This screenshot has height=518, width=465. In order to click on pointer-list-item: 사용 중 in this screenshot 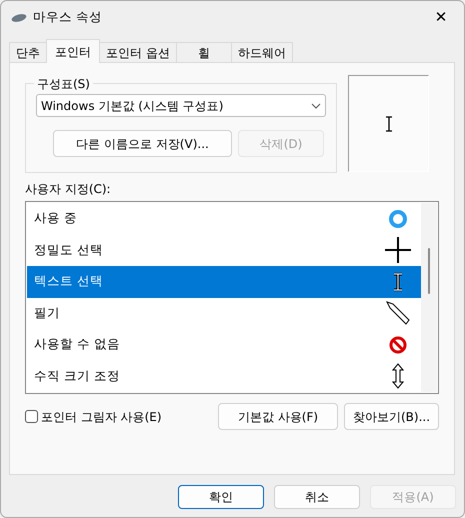, I will do `click(224, 218)`.